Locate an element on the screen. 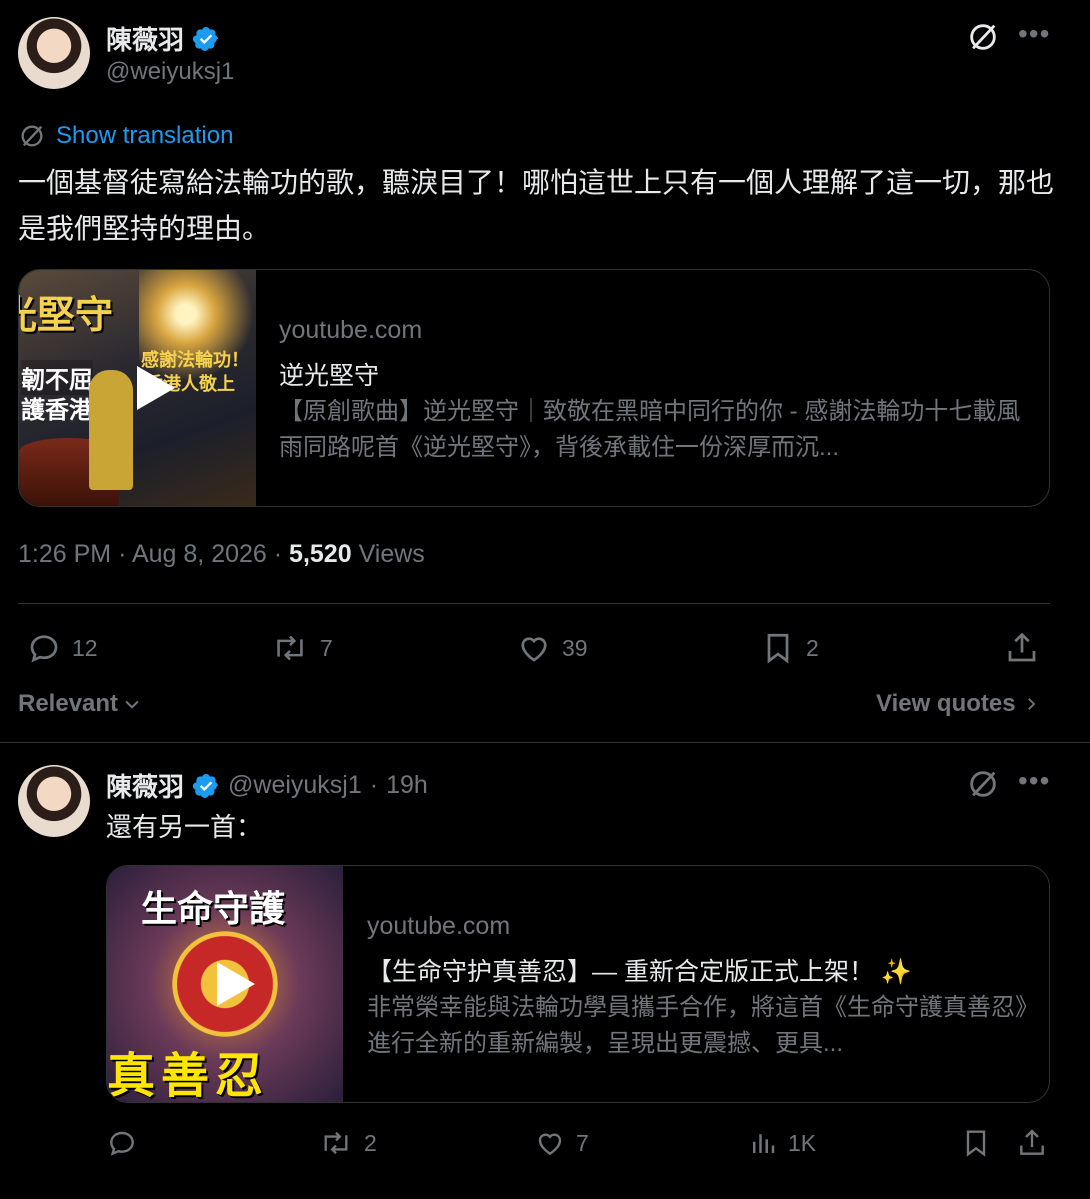 The height and width of the screenshot is (1199, 1090). thumb-text-3: 護香港 is located at coordinates (57, 410).